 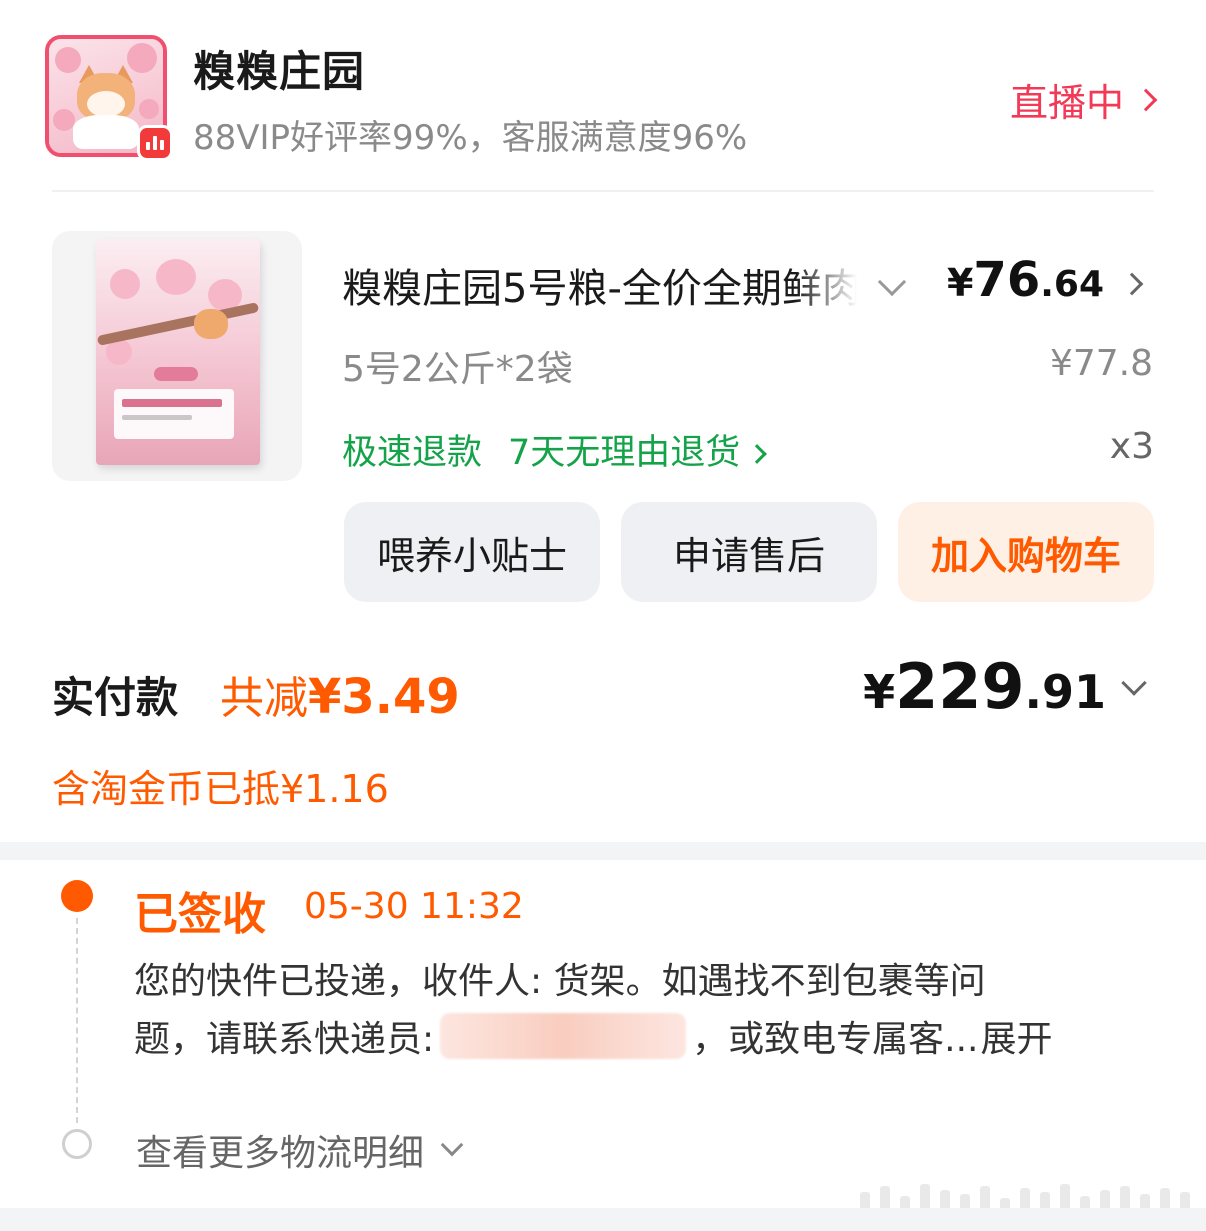 I want to click on quantity: x3, so click(x=1131, y=446).